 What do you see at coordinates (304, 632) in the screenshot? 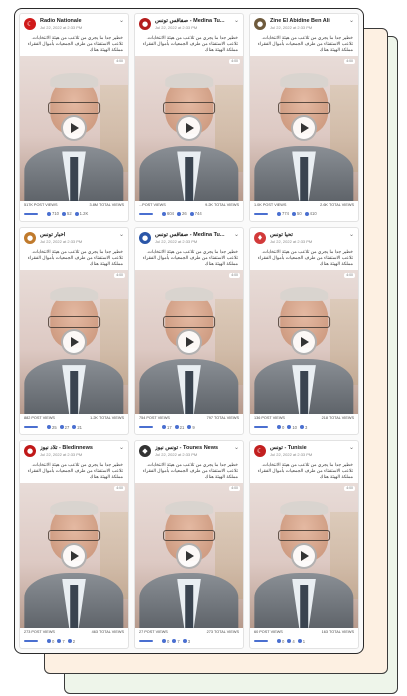
I see `view-stats: 60 POST VIEWS 163 TOTAL VIEWS` at bounding box center [304, 632].